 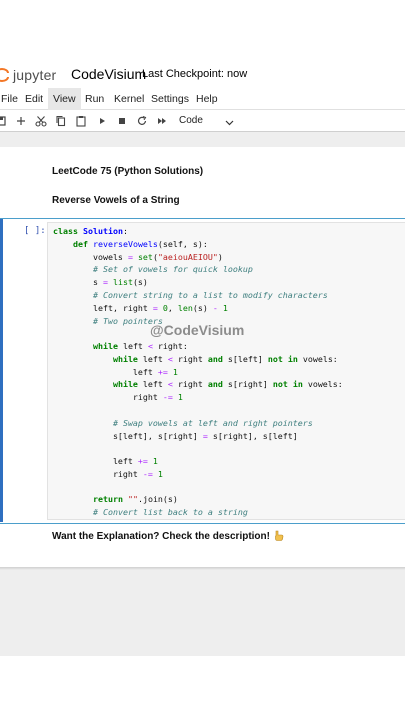 What do you see at coordinates (128, 171) in the screenshot?
I see `markdown-heading-title: LeetCode 75 (Python Solutions)` at bounding box center [128, 171].